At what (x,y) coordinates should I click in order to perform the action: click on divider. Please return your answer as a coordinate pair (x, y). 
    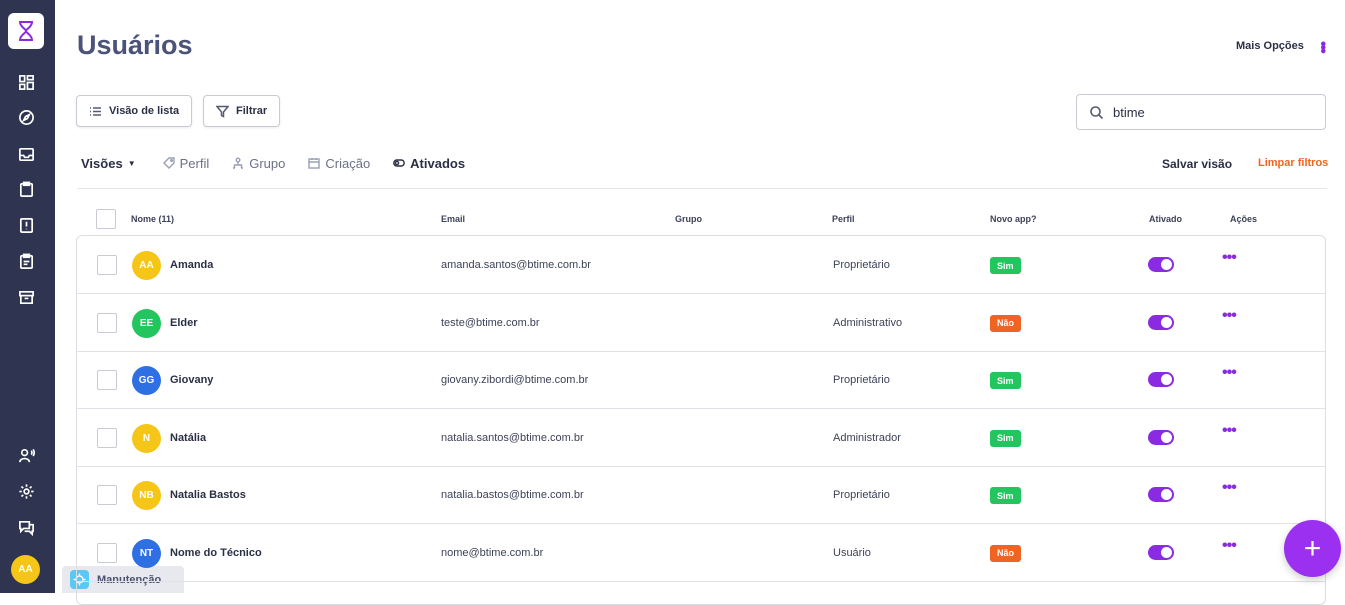
    Looking at the image, I should click on (702, 188).